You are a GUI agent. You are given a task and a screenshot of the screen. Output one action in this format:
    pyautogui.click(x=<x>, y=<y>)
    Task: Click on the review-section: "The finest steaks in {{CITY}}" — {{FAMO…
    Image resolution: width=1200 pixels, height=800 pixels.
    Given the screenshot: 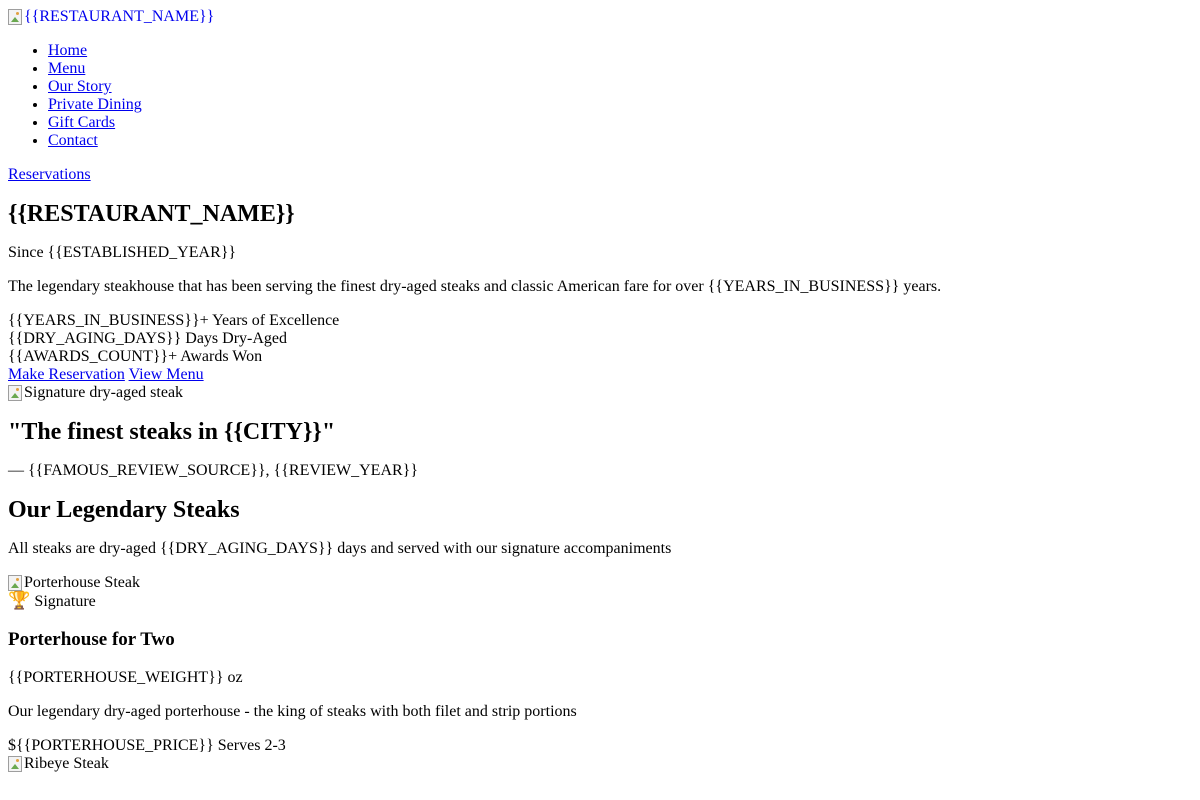 What is the action you would take?
    pyautogui.click(x=600, y=449)
    